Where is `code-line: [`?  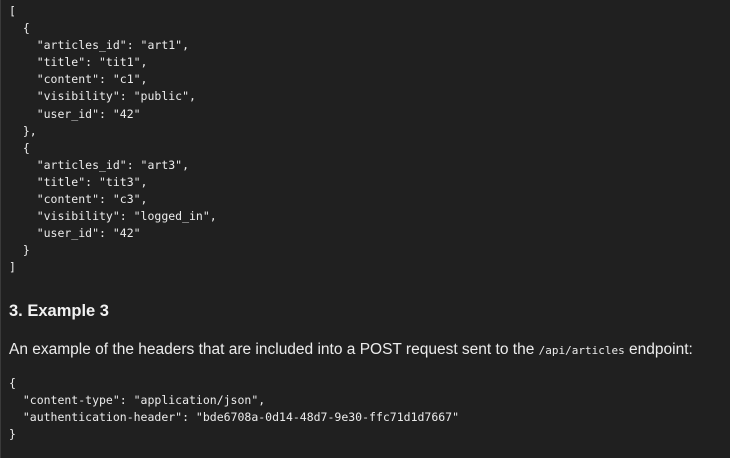 code-line: [ is located at coordinates (12, 11).